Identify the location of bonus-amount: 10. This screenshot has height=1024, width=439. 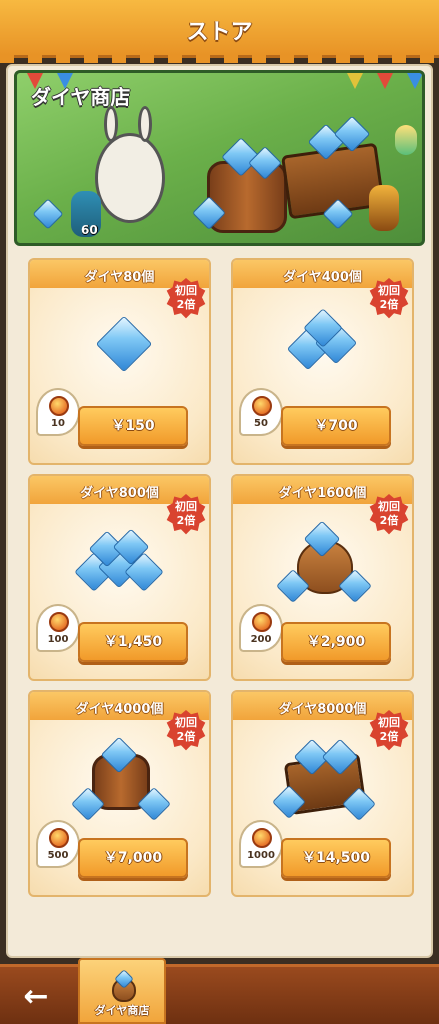
(58, 423).